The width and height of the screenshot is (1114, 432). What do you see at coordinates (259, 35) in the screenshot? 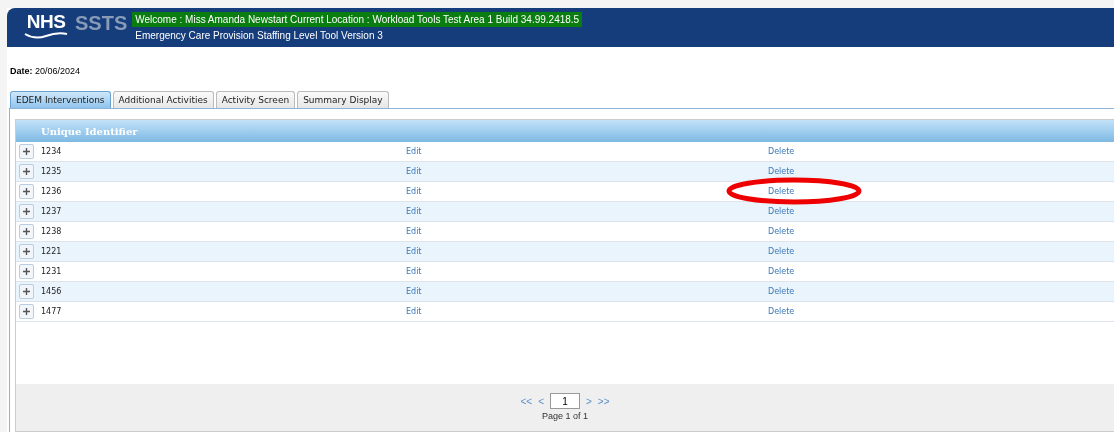
I see `app-subtitle: Emergency Care Provision Staffing Level Tool Version 3` at bounding box center [259, 35].